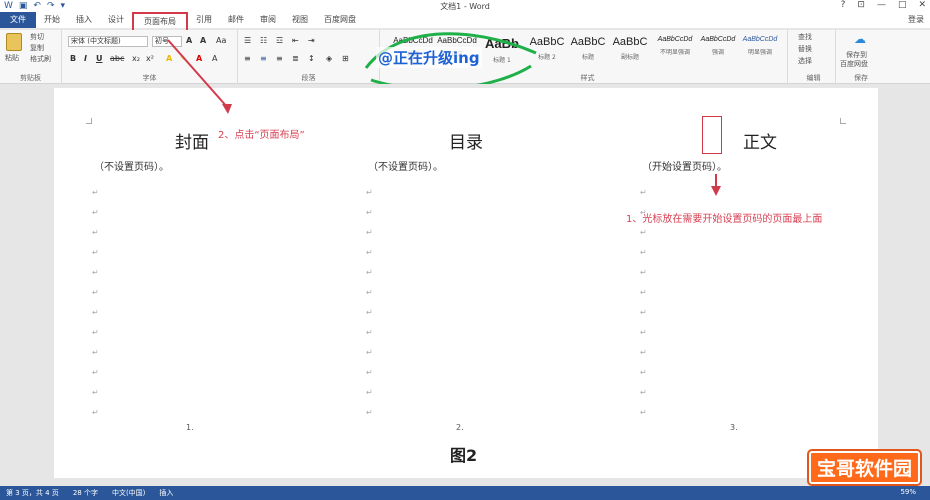 This screenshot has height=500, width=930. What do you see at coordinates (32, 493) in the screenshot?
I see `status-page: 第 3 页，共 4 页` at bounding box center [32, 493].